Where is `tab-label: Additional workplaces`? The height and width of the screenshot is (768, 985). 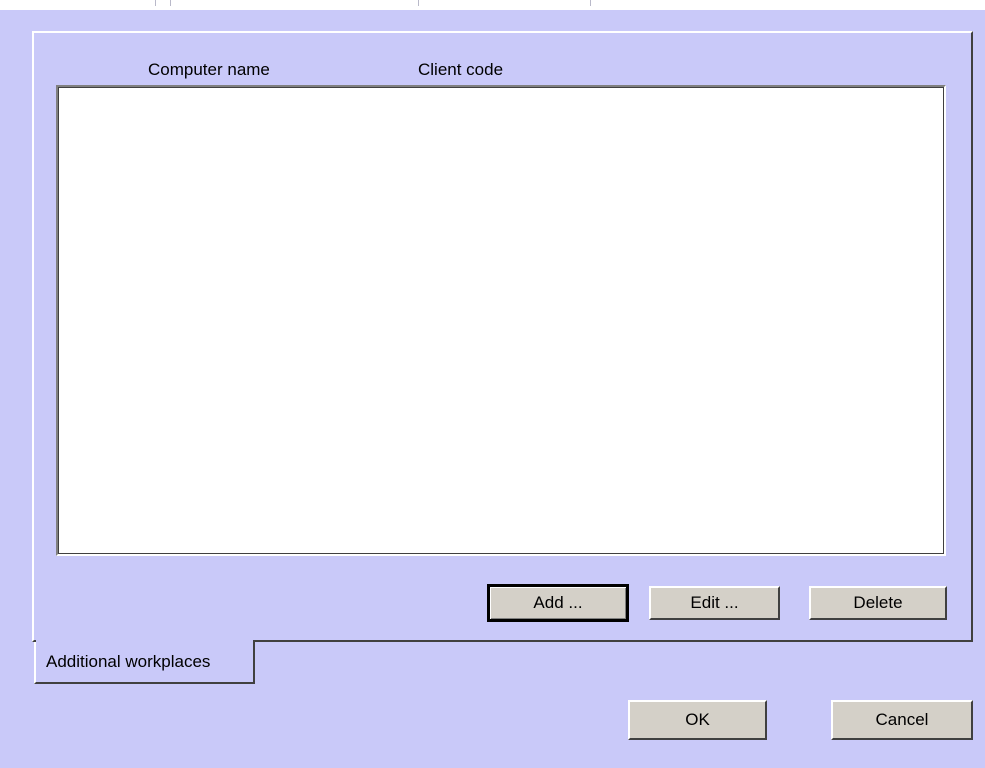 tab-label: Additional workplaces is located at coordinates (128, 661).